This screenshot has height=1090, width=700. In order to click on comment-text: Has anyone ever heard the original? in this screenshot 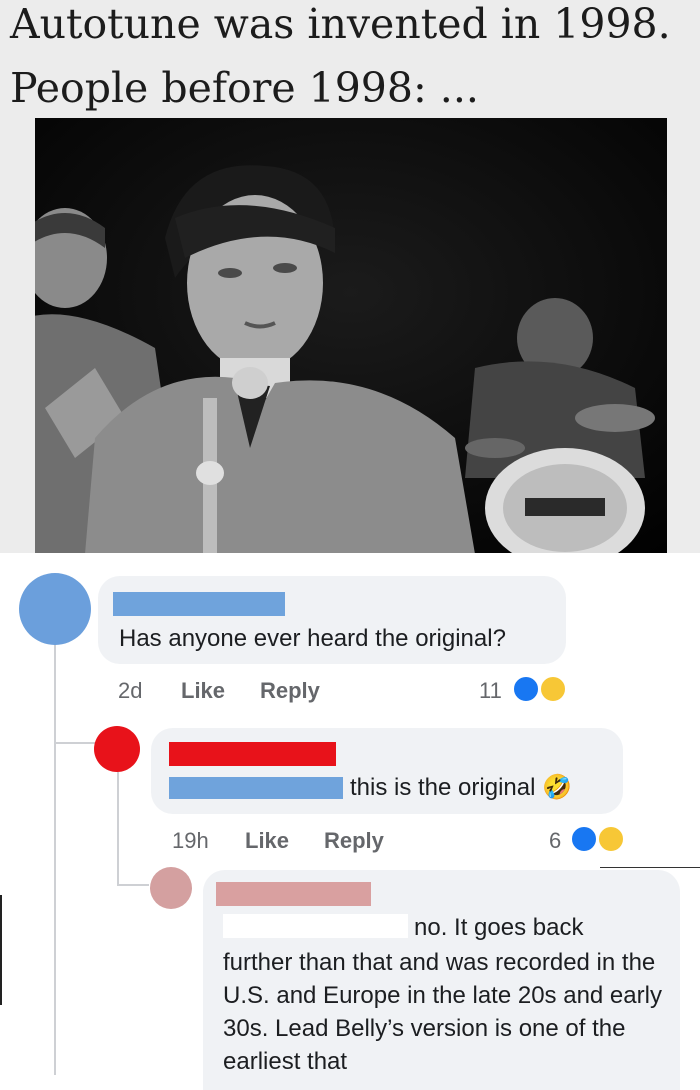, I will do `click(312, 638)`.